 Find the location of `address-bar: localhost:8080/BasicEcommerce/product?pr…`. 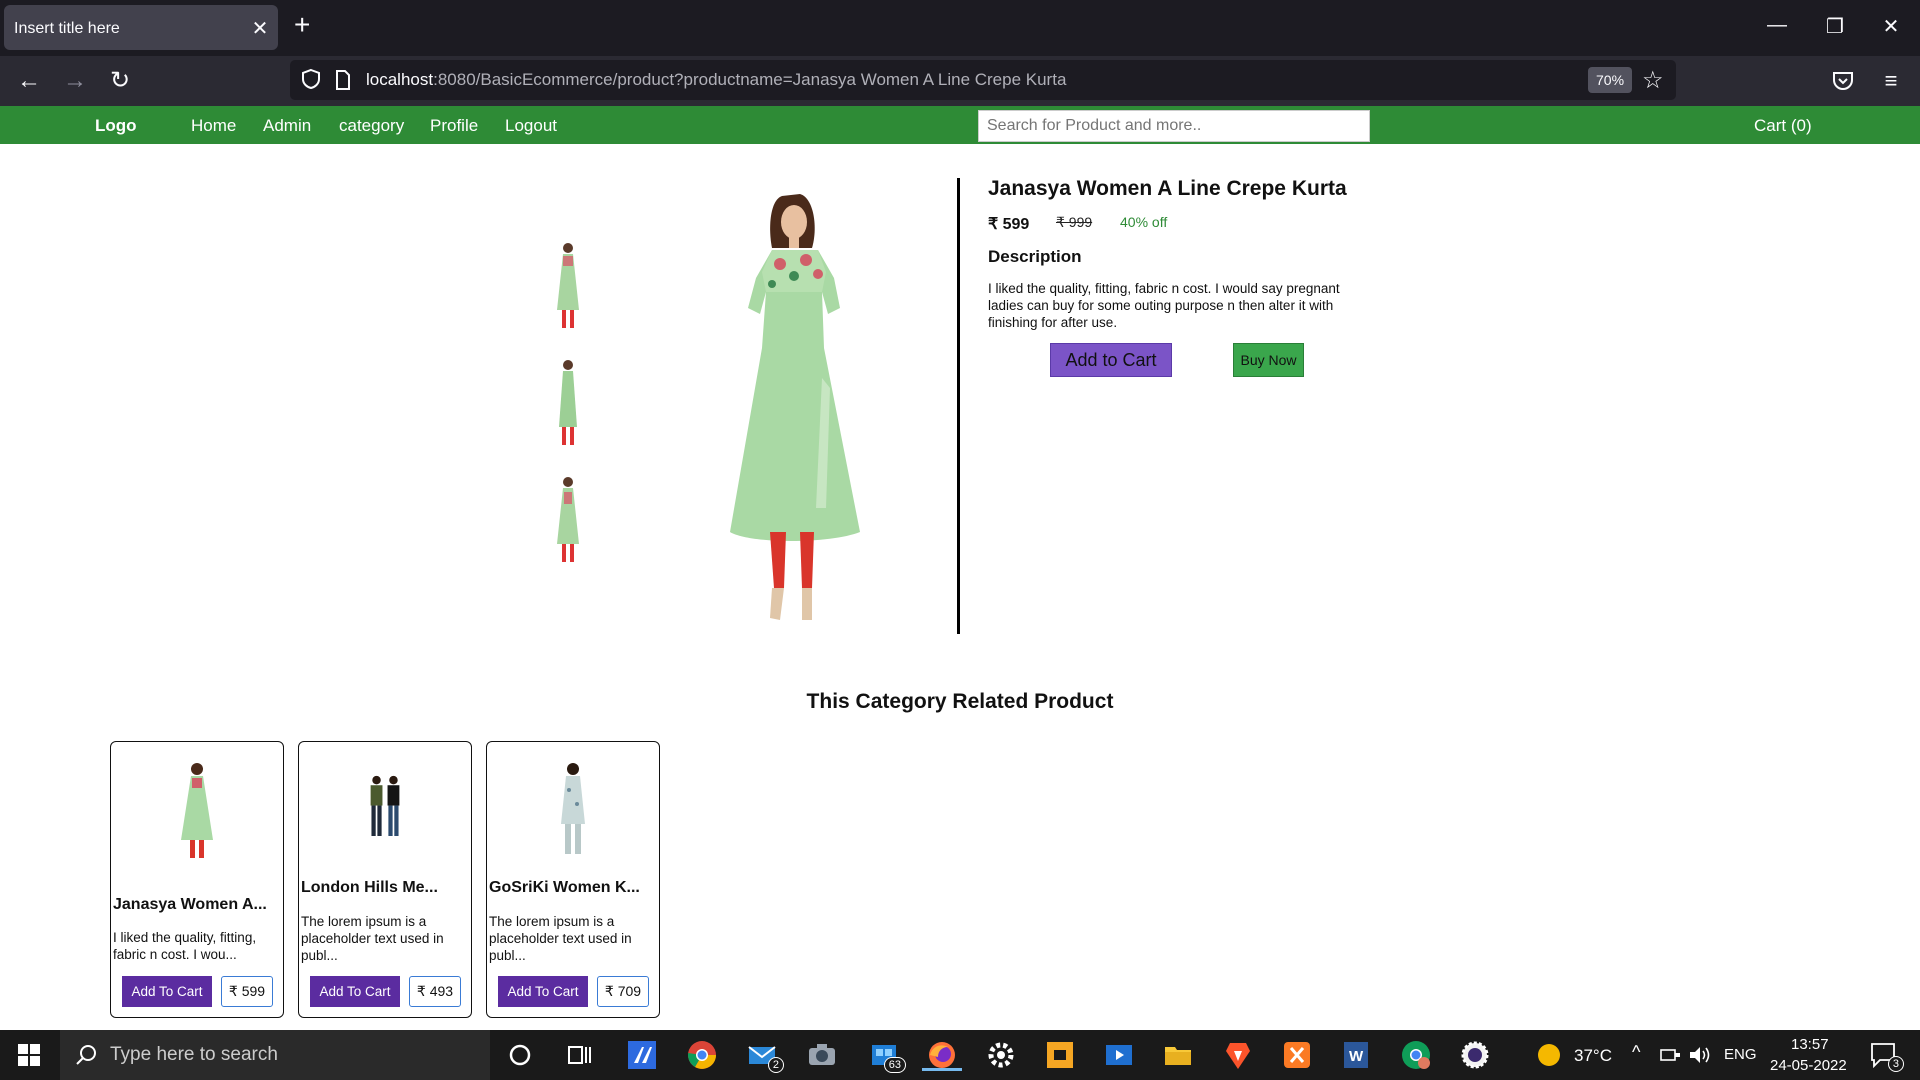

address-bar: localhost:8080/BasicEcommerce/product?pr… is located at coordinates (983, 80).